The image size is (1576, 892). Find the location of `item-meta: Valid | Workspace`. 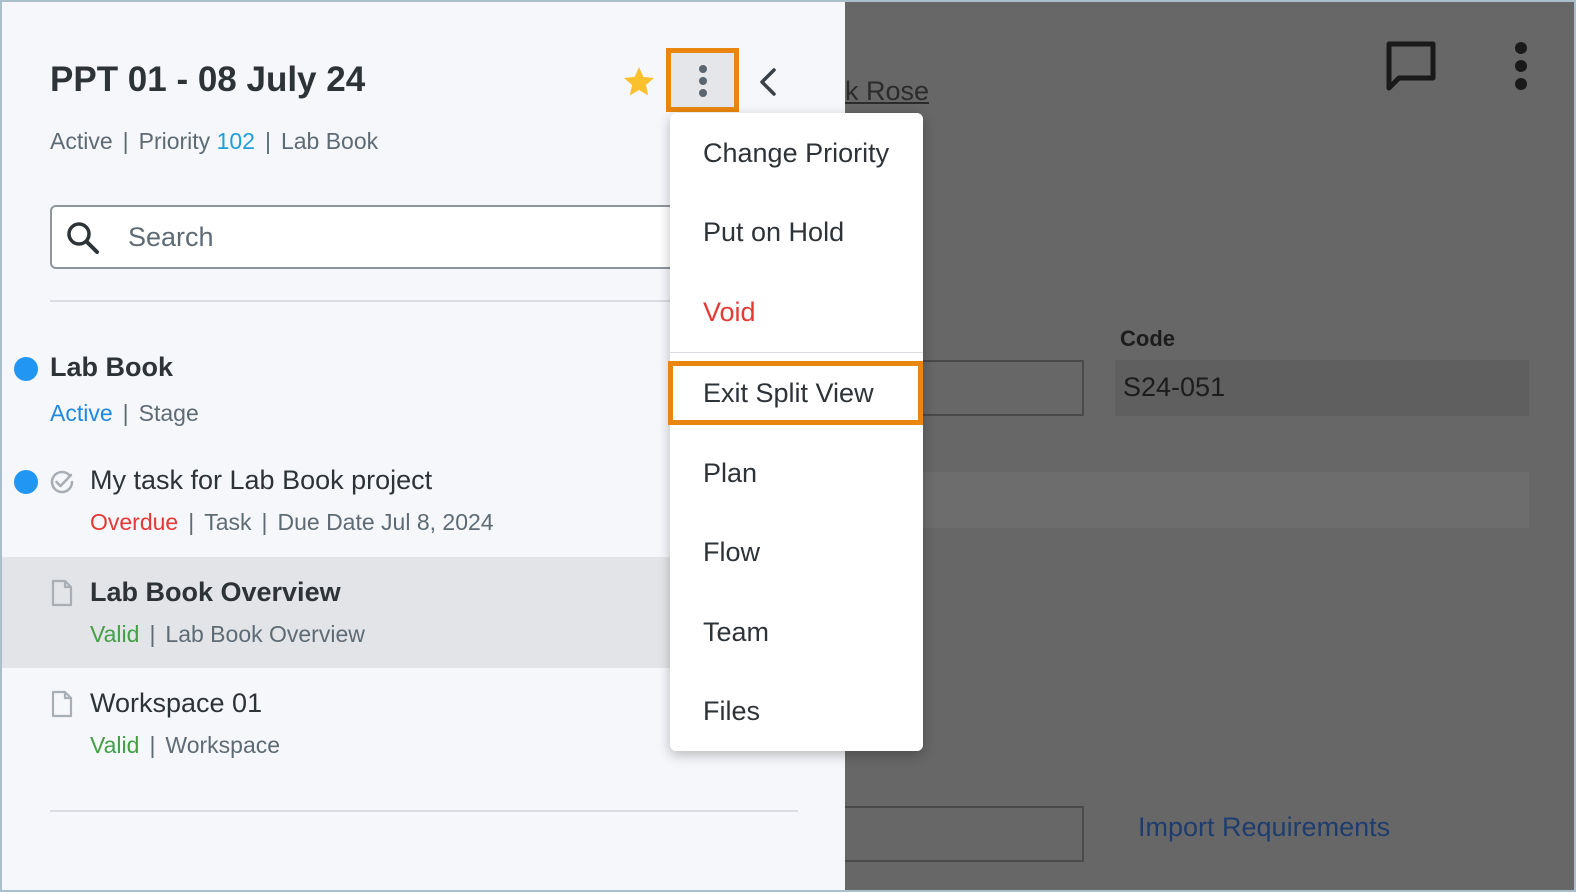

item-meta: Valid | Workspace is located at coordinates (185, 745).